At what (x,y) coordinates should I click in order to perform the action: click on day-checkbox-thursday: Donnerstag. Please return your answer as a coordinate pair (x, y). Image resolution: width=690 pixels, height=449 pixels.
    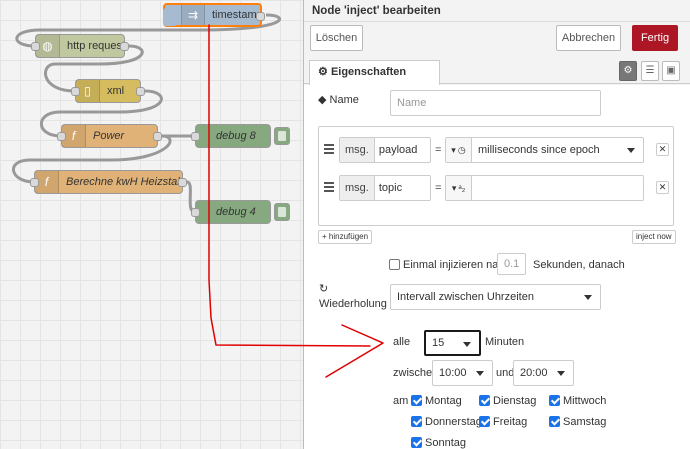
    Looking at the image, I should click on (446, 422).